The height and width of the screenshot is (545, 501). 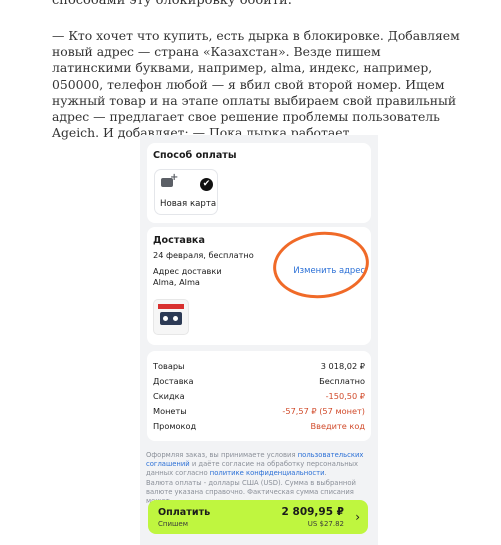 What do you see at coordinates (187, 271) in the screenshot?
I see `delivery-address-label: Адрес доставки` at bounding box center [187, 271].